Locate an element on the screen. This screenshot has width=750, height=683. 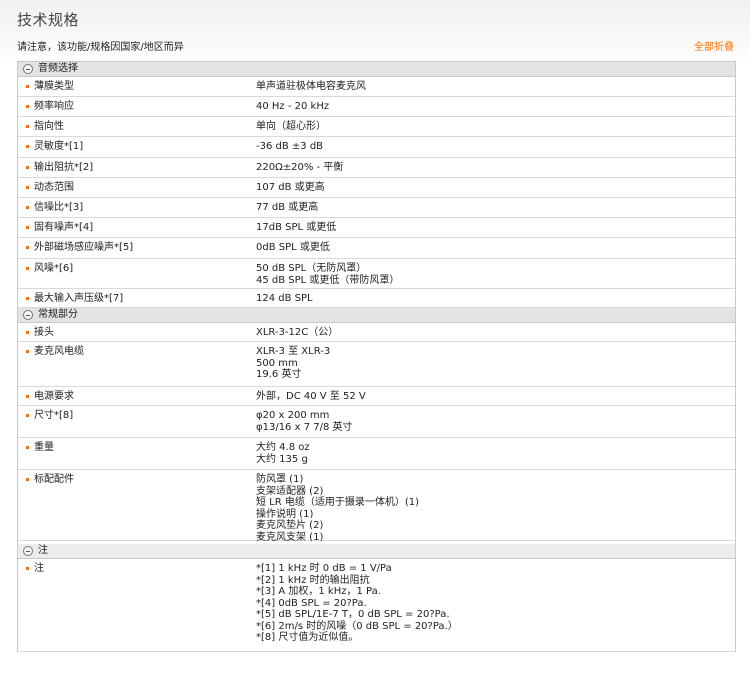
page-header: 技术规格 请注意，该功能/规格因国家/地区而异 全部折叠 is located at coordinates (375, 31).